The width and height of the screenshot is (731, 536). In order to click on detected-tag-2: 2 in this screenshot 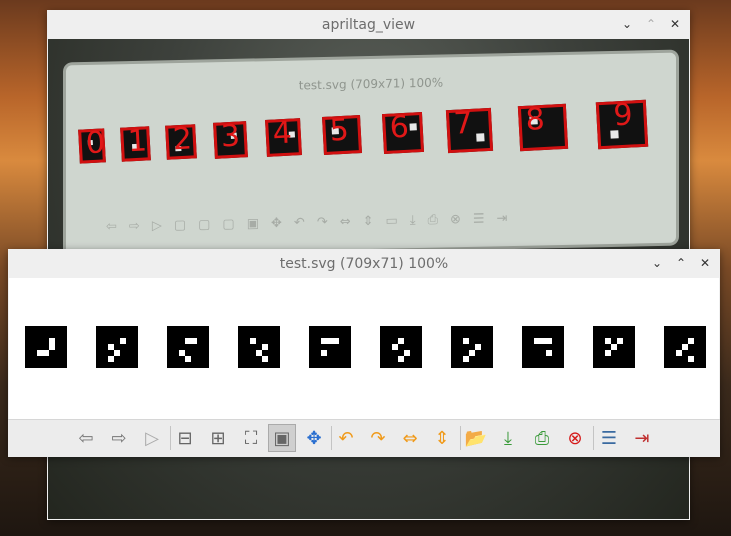, I will do `click(181, 140)`.